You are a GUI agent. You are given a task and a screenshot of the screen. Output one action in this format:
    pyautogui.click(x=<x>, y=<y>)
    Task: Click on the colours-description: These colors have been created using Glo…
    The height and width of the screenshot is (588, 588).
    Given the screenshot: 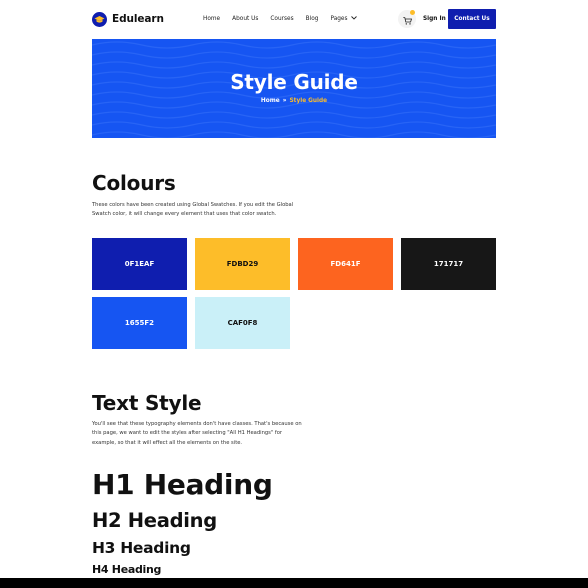 What is the action you would take?
    pyautogui.click(x=193, y=210)
    